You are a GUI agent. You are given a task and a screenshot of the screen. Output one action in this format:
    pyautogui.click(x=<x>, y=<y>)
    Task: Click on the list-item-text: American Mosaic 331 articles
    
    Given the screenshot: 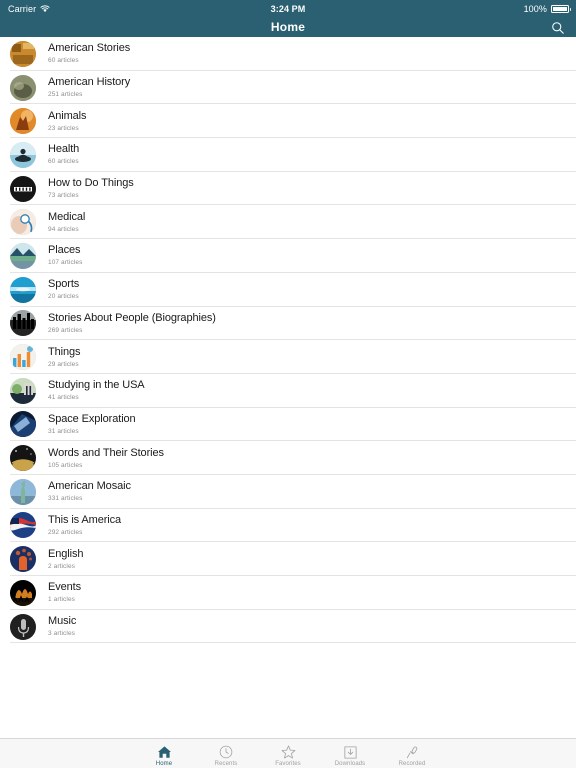 What is the action you would take?
    pyautogui.click(x=89, y=491)
    